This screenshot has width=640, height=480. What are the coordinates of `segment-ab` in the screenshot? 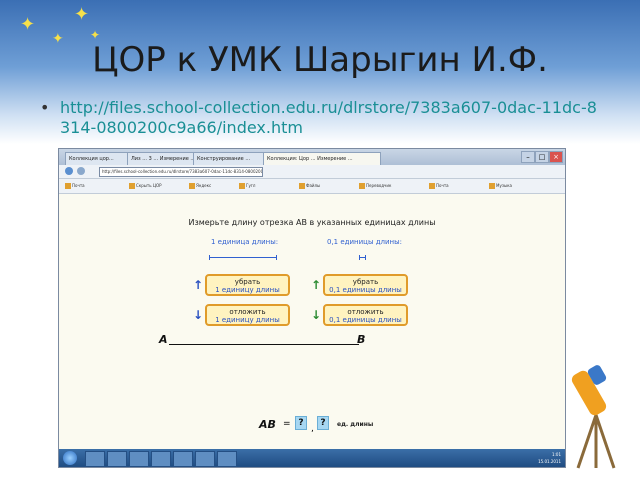 It's located at (264, 344).